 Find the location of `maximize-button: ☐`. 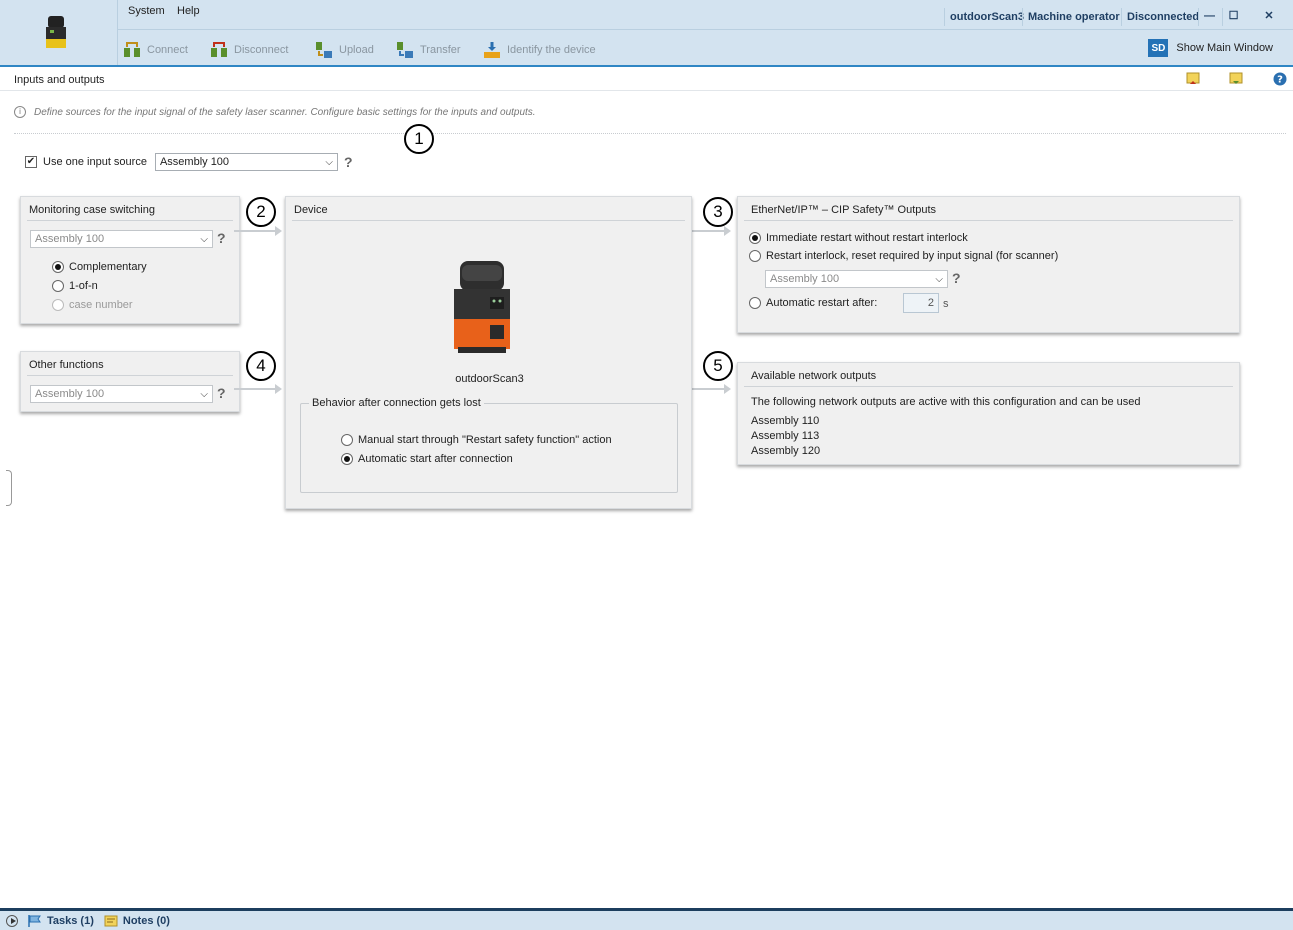

maximize-button: ☐ is located at coordinates (1233, 17).